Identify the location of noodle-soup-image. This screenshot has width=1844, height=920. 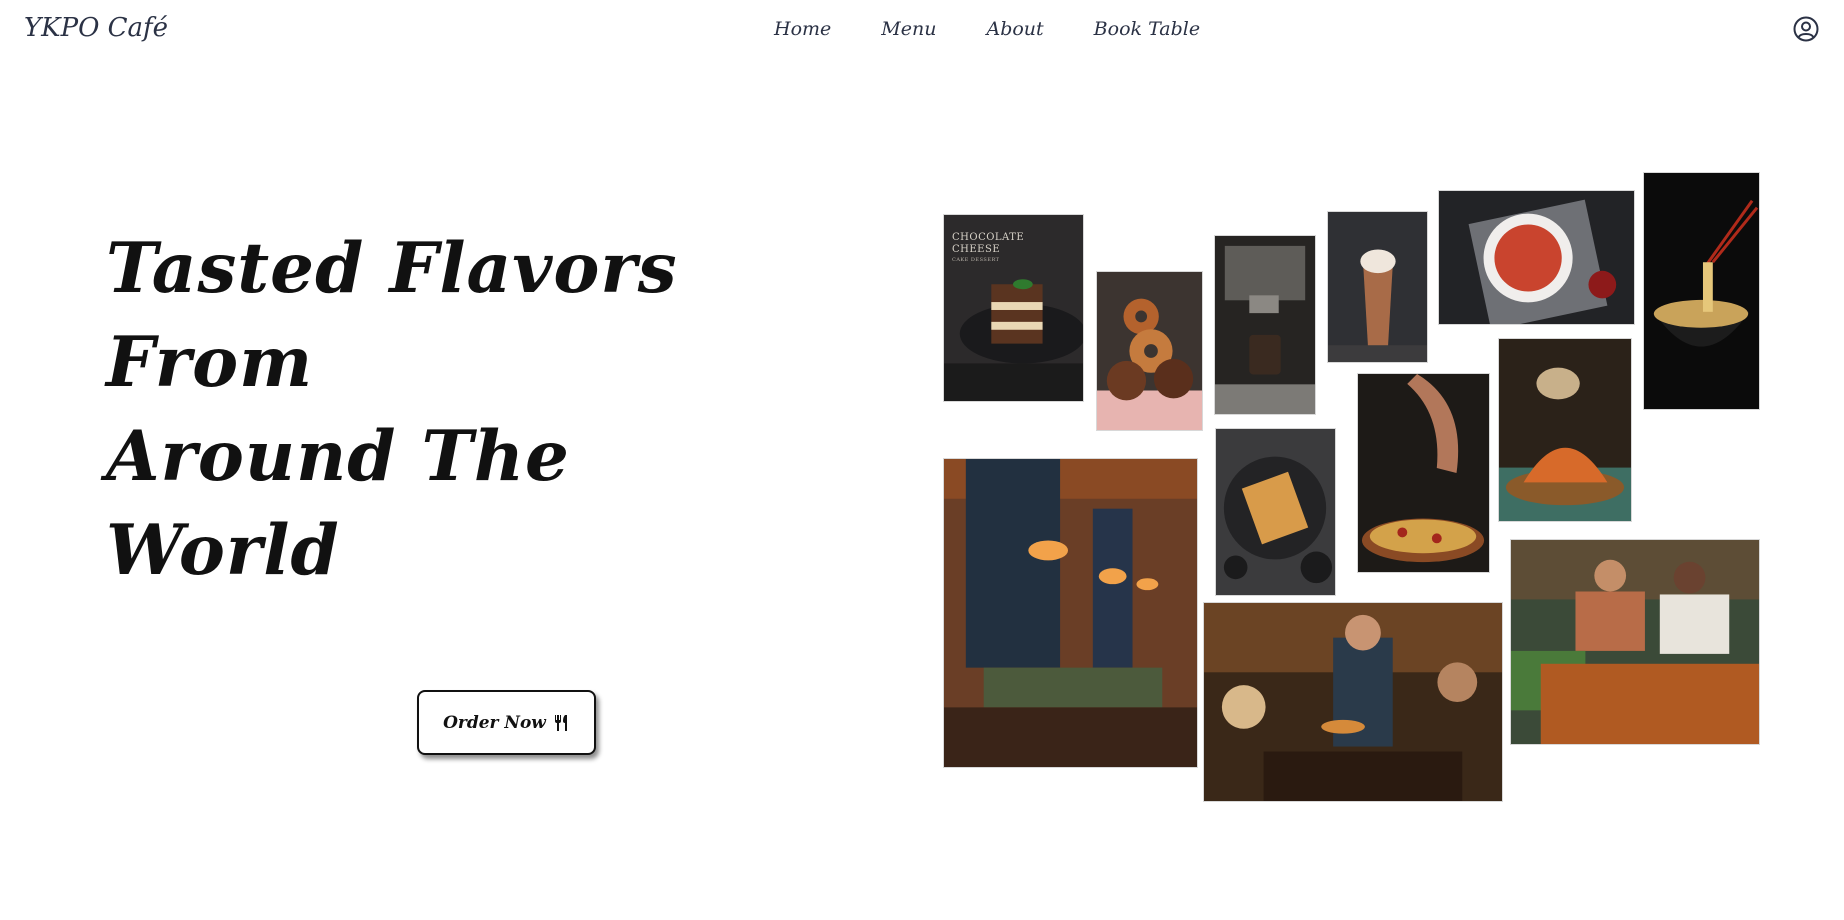
(1701, 291).